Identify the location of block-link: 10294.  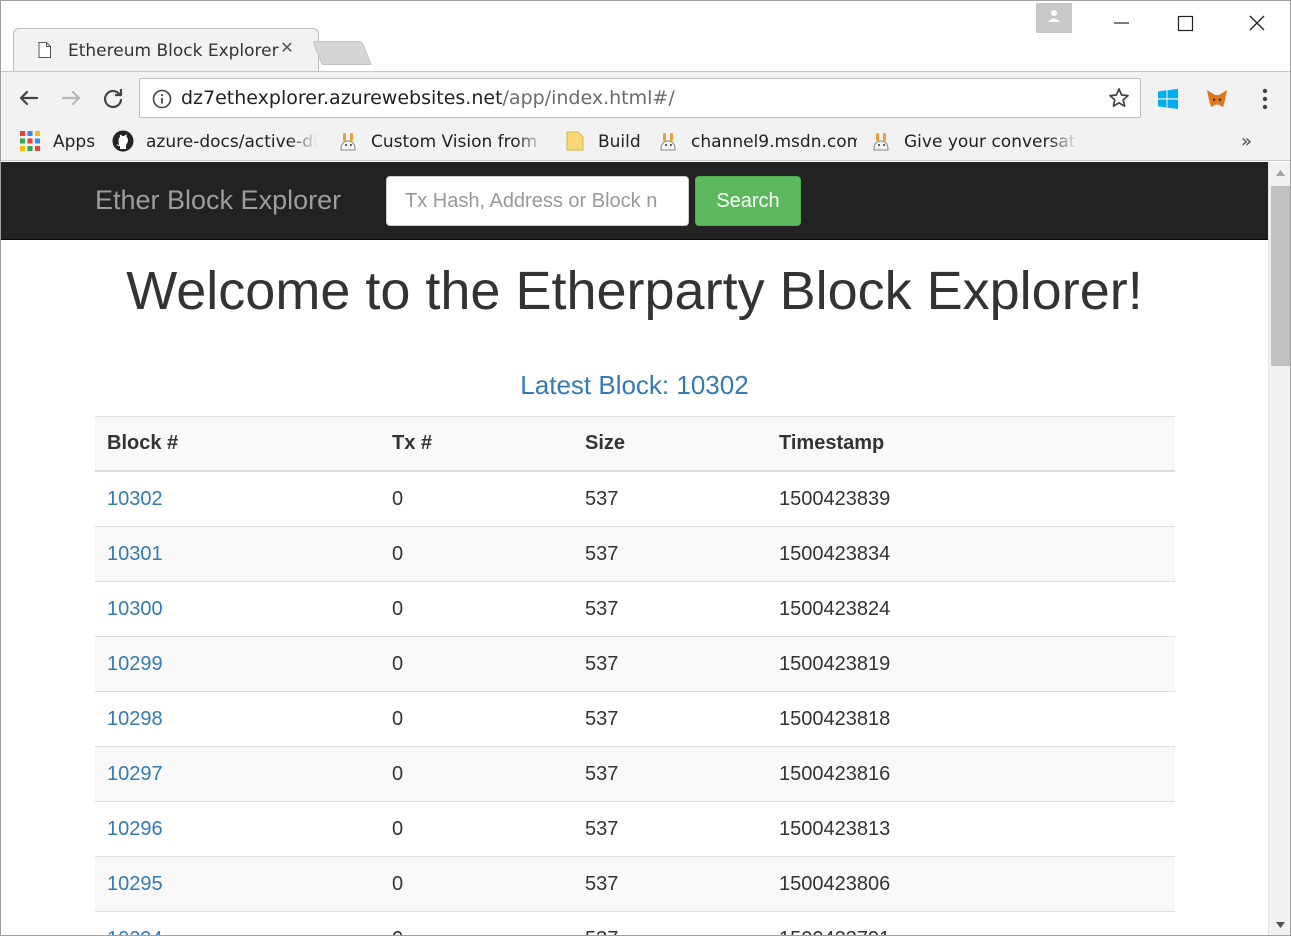
(135, 932).